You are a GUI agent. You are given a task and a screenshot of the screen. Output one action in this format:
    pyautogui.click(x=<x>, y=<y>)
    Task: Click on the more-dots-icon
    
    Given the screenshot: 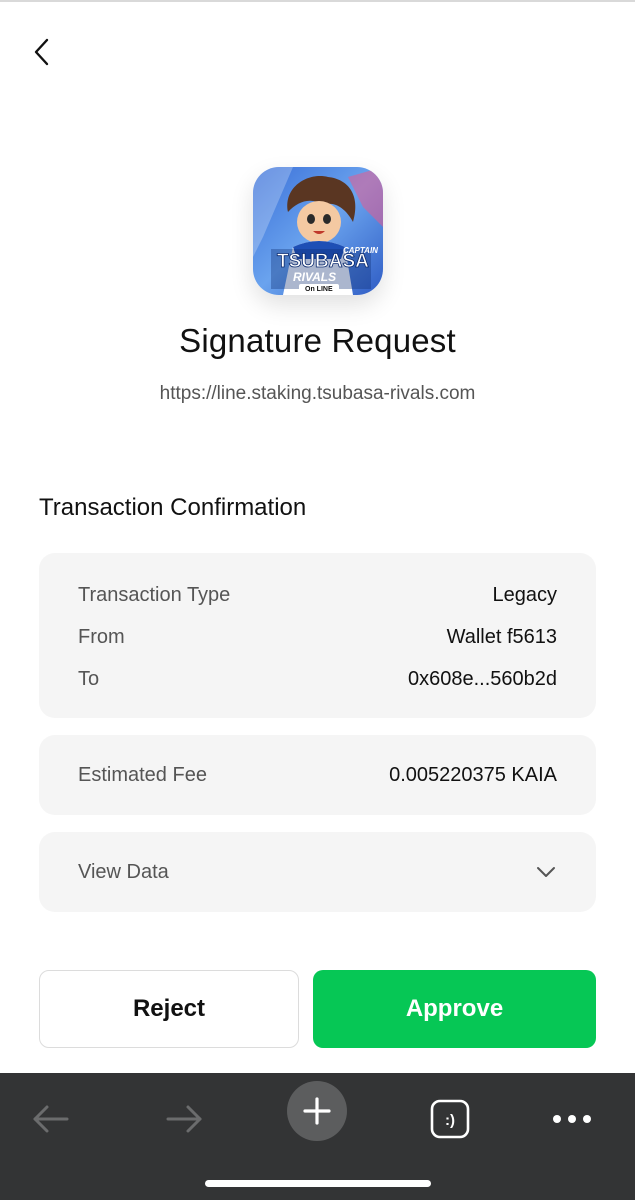 What is the action you would take?
    pyautogui.click(x=572, y=1119)
    